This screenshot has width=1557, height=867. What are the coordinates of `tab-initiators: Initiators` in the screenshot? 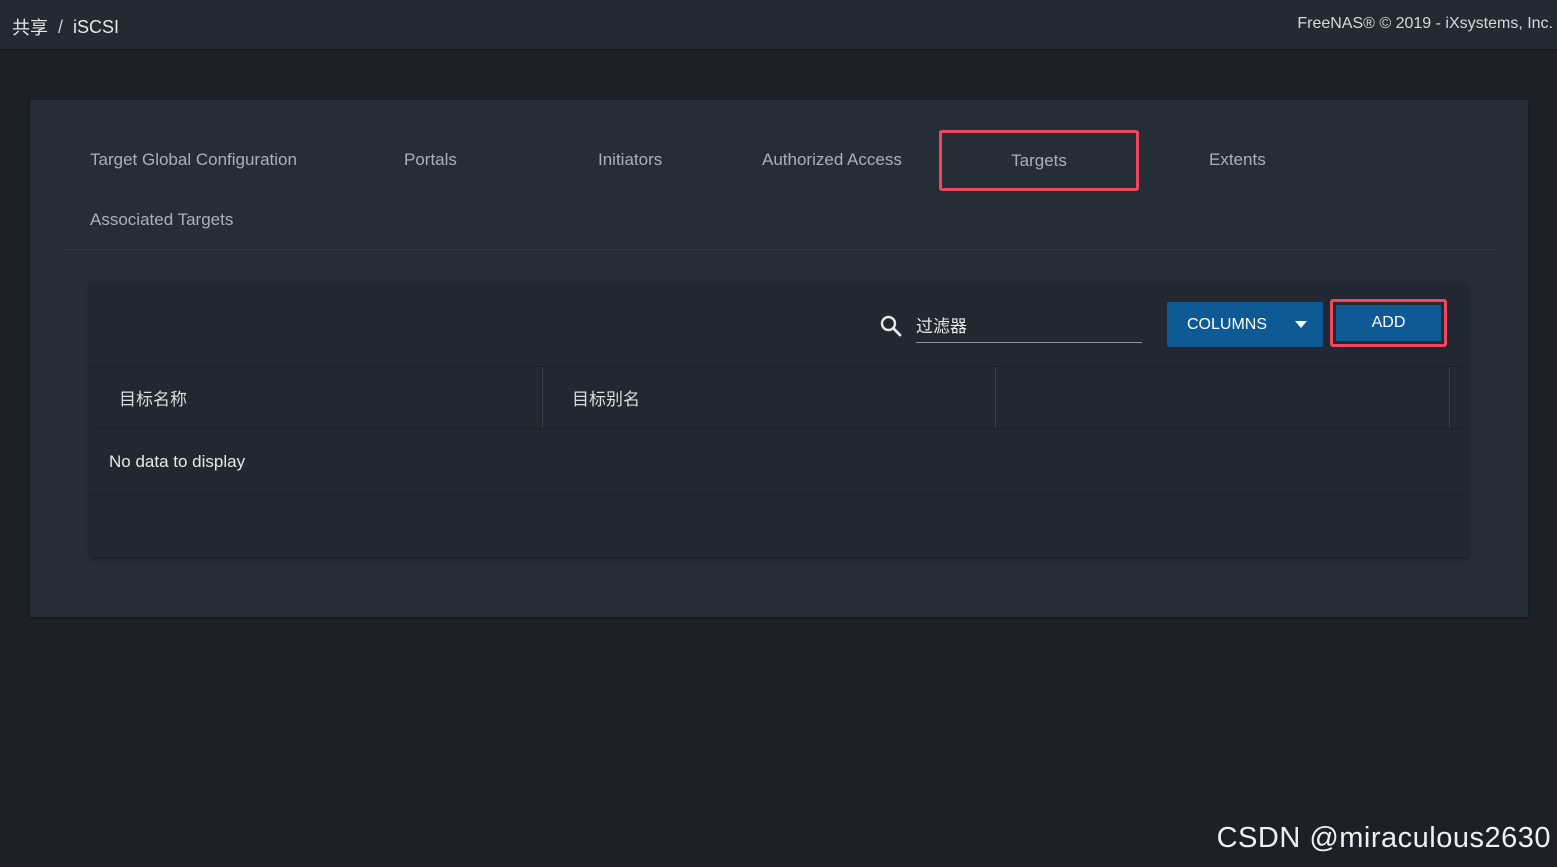 It's located at (630, 160).